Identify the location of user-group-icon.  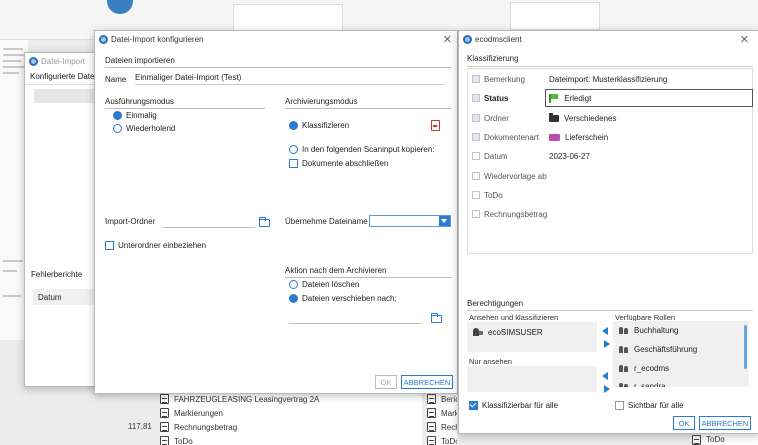
(478, 332).